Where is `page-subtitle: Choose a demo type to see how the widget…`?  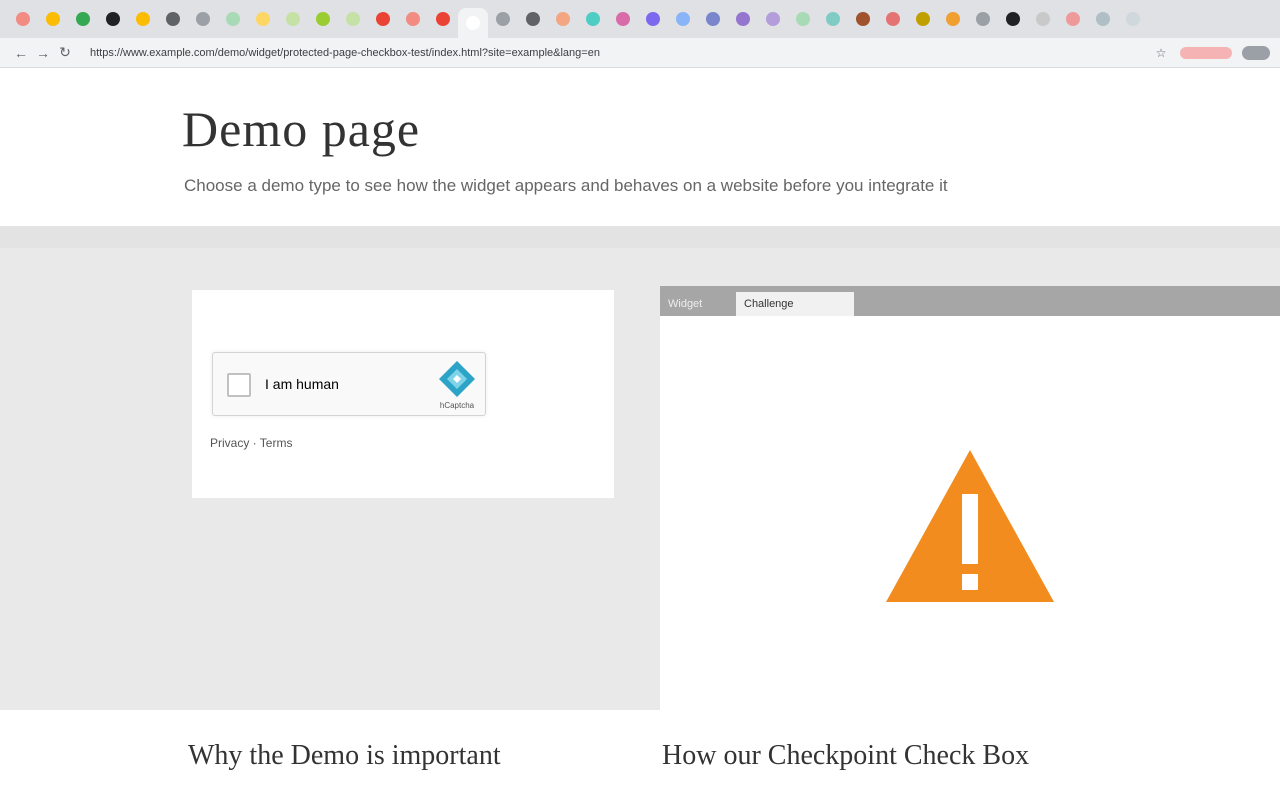
page-subtitle: Choose a demo type to see how the widget… is located at coordinates (566, 185).